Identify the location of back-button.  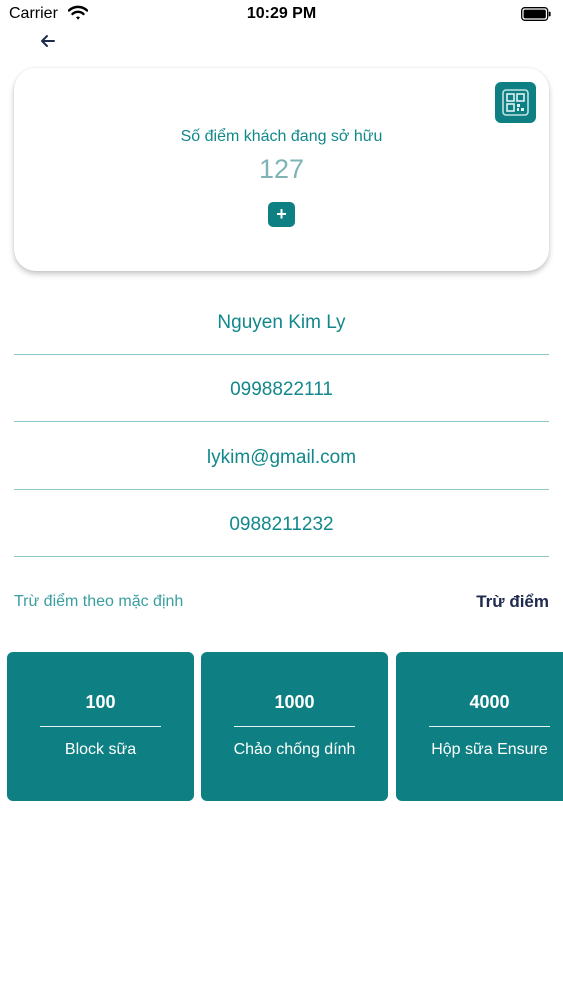
(48, 41).